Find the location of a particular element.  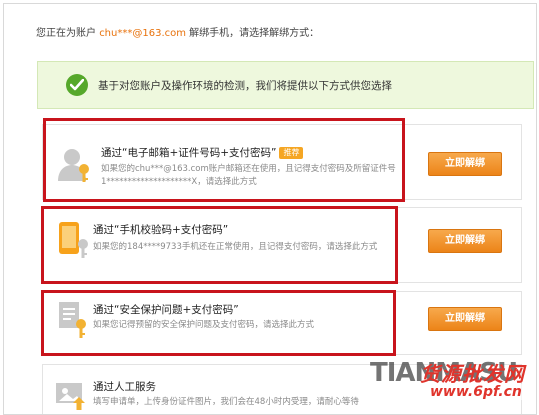

recommended-badge: 推荐 is located at coordinates (291, 153).